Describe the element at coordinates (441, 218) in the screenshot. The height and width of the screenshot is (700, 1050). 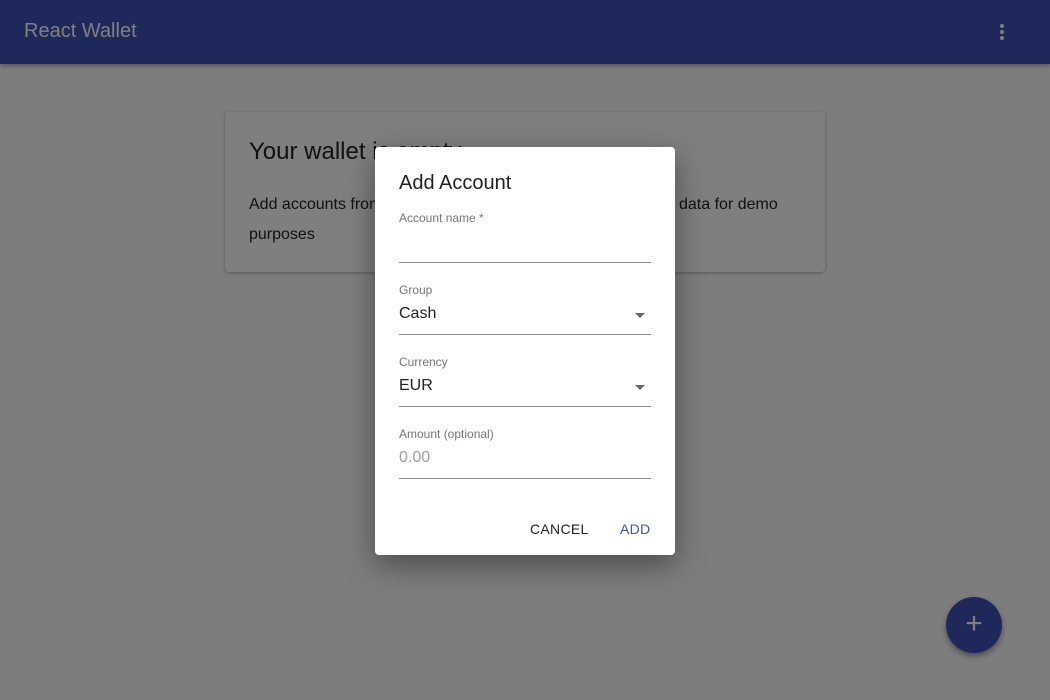
I see `account-name-label: Account name *` at that location.